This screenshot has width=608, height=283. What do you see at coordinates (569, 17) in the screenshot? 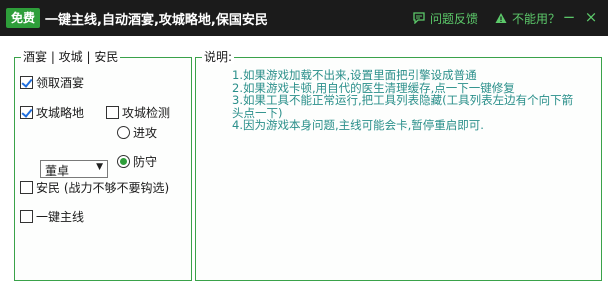
I see `minimize-button: −` at bounding box center [569, 17].